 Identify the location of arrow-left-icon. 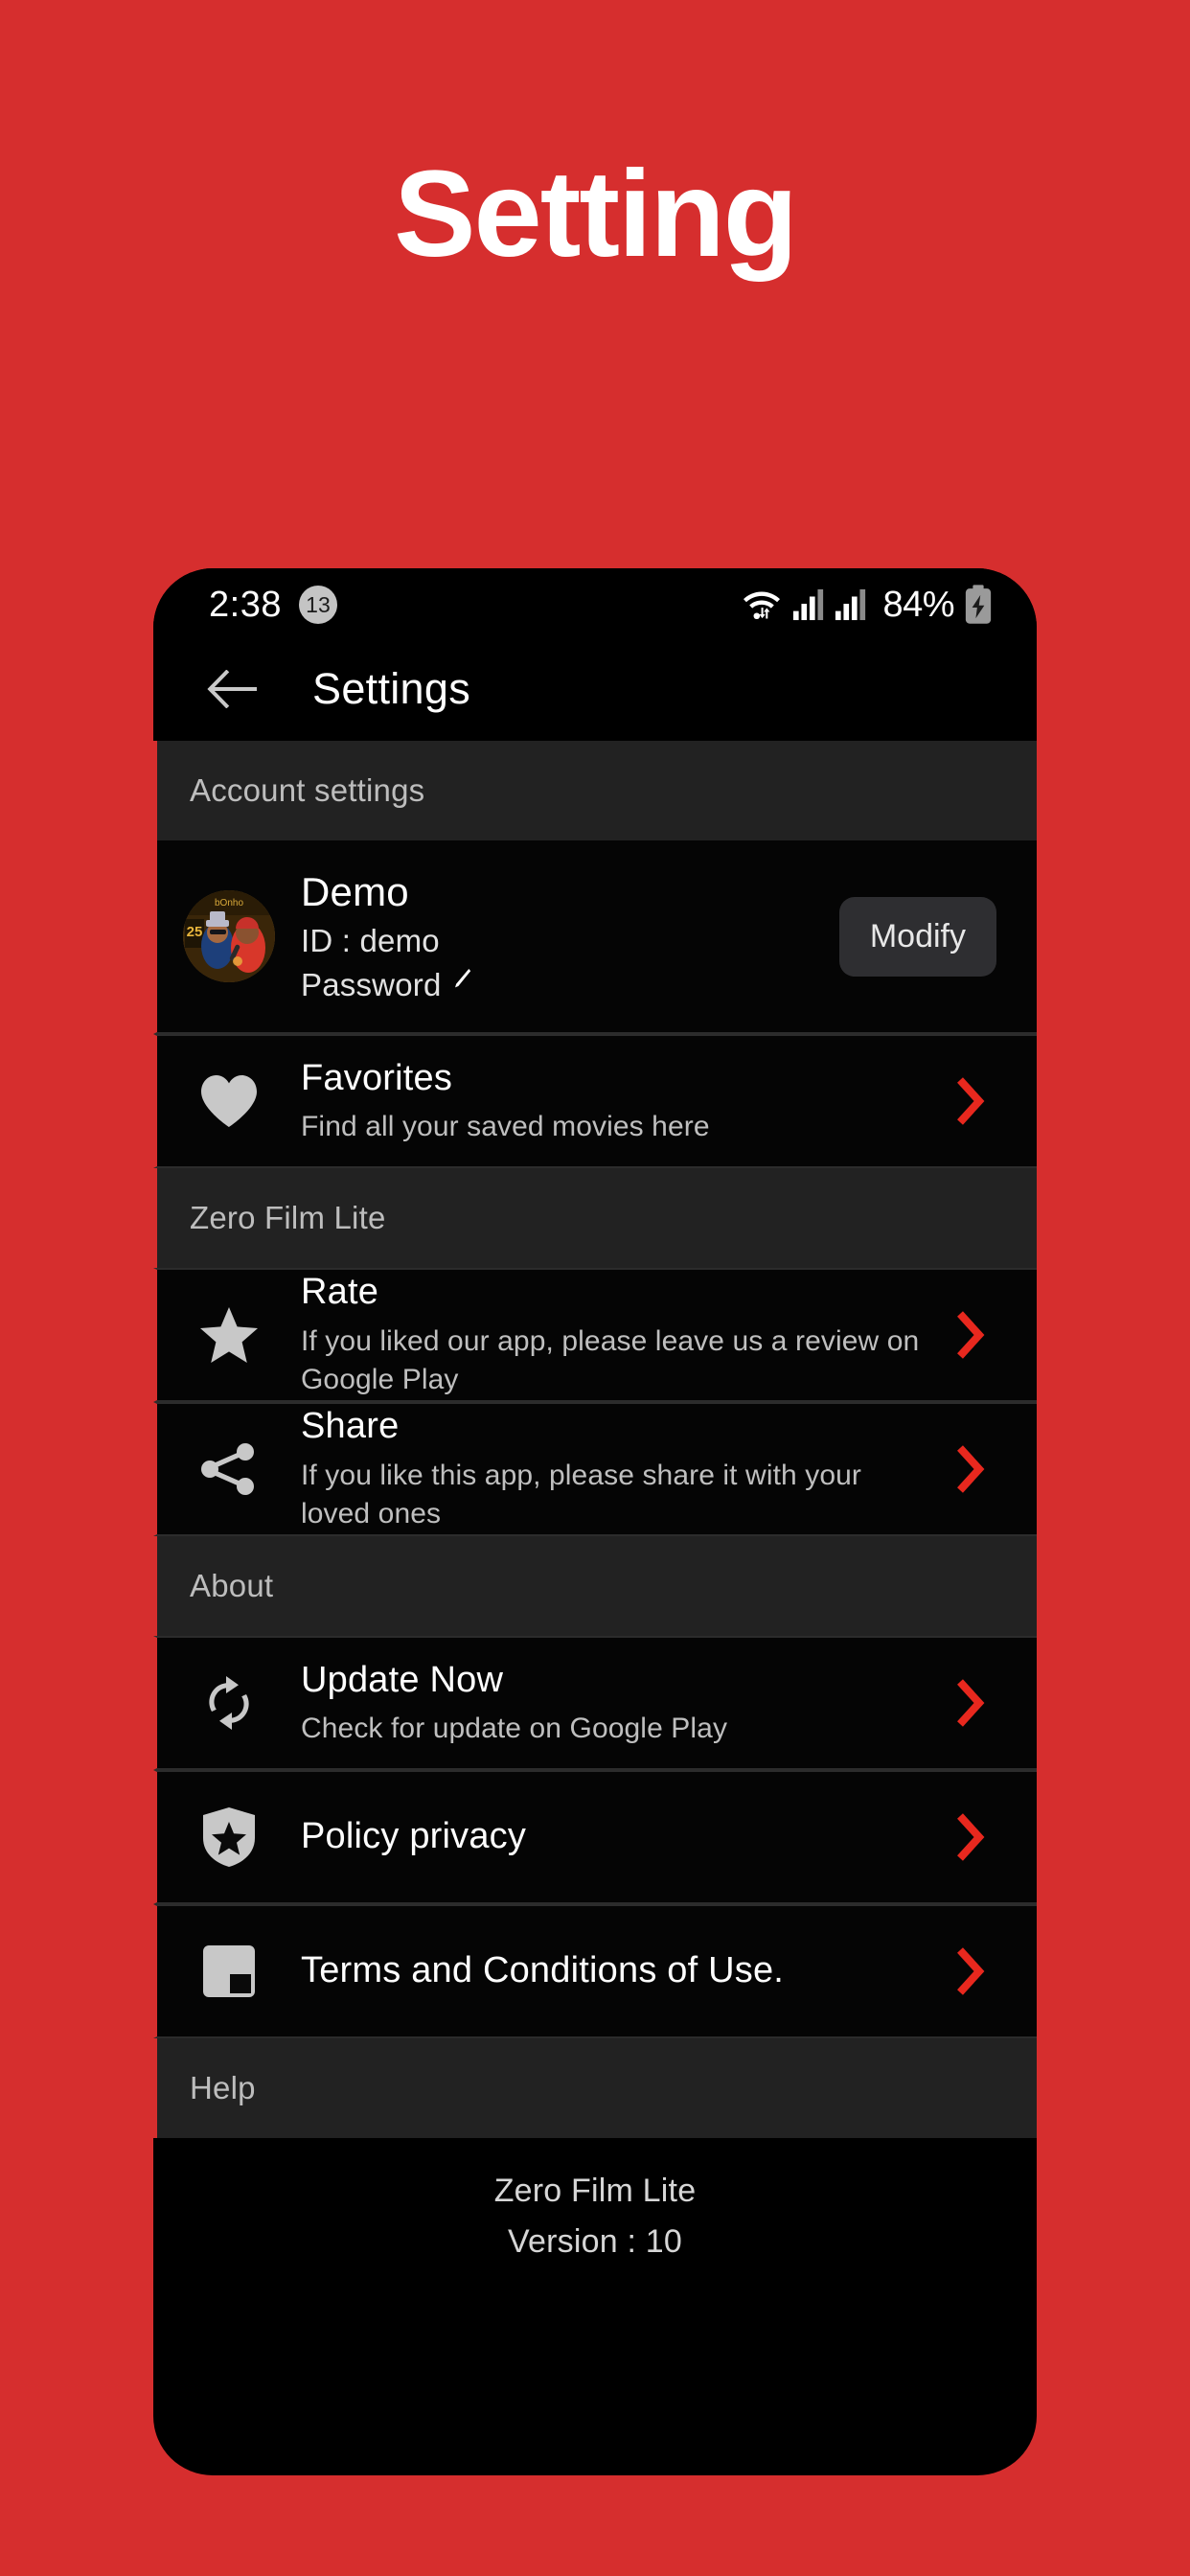
(233, 689).